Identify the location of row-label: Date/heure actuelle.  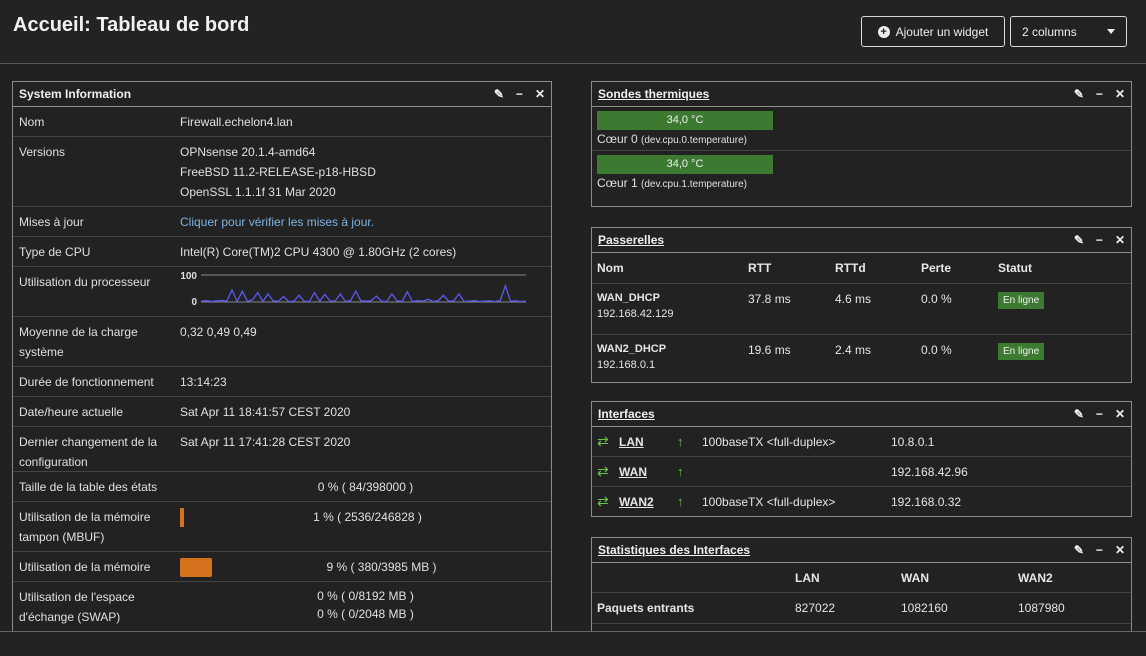
(71, 412).